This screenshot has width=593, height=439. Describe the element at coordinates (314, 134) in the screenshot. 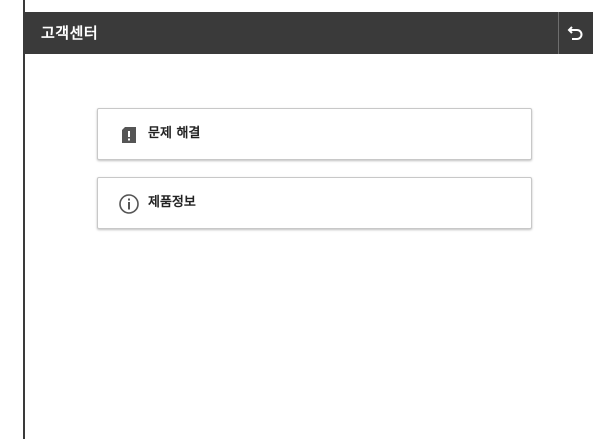

I see `troubleshoot-button: 문제 해결` at that location.